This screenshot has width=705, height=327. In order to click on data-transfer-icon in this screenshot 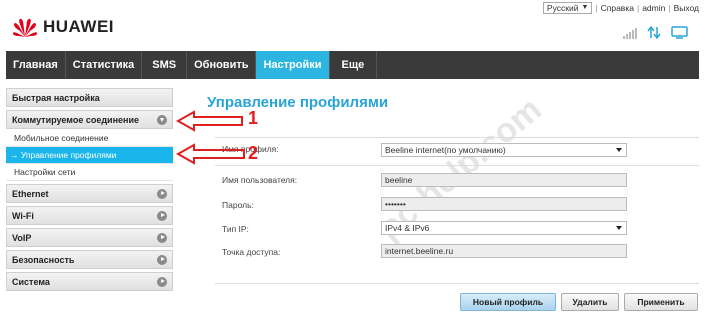, I will do `click(654, 32)`.